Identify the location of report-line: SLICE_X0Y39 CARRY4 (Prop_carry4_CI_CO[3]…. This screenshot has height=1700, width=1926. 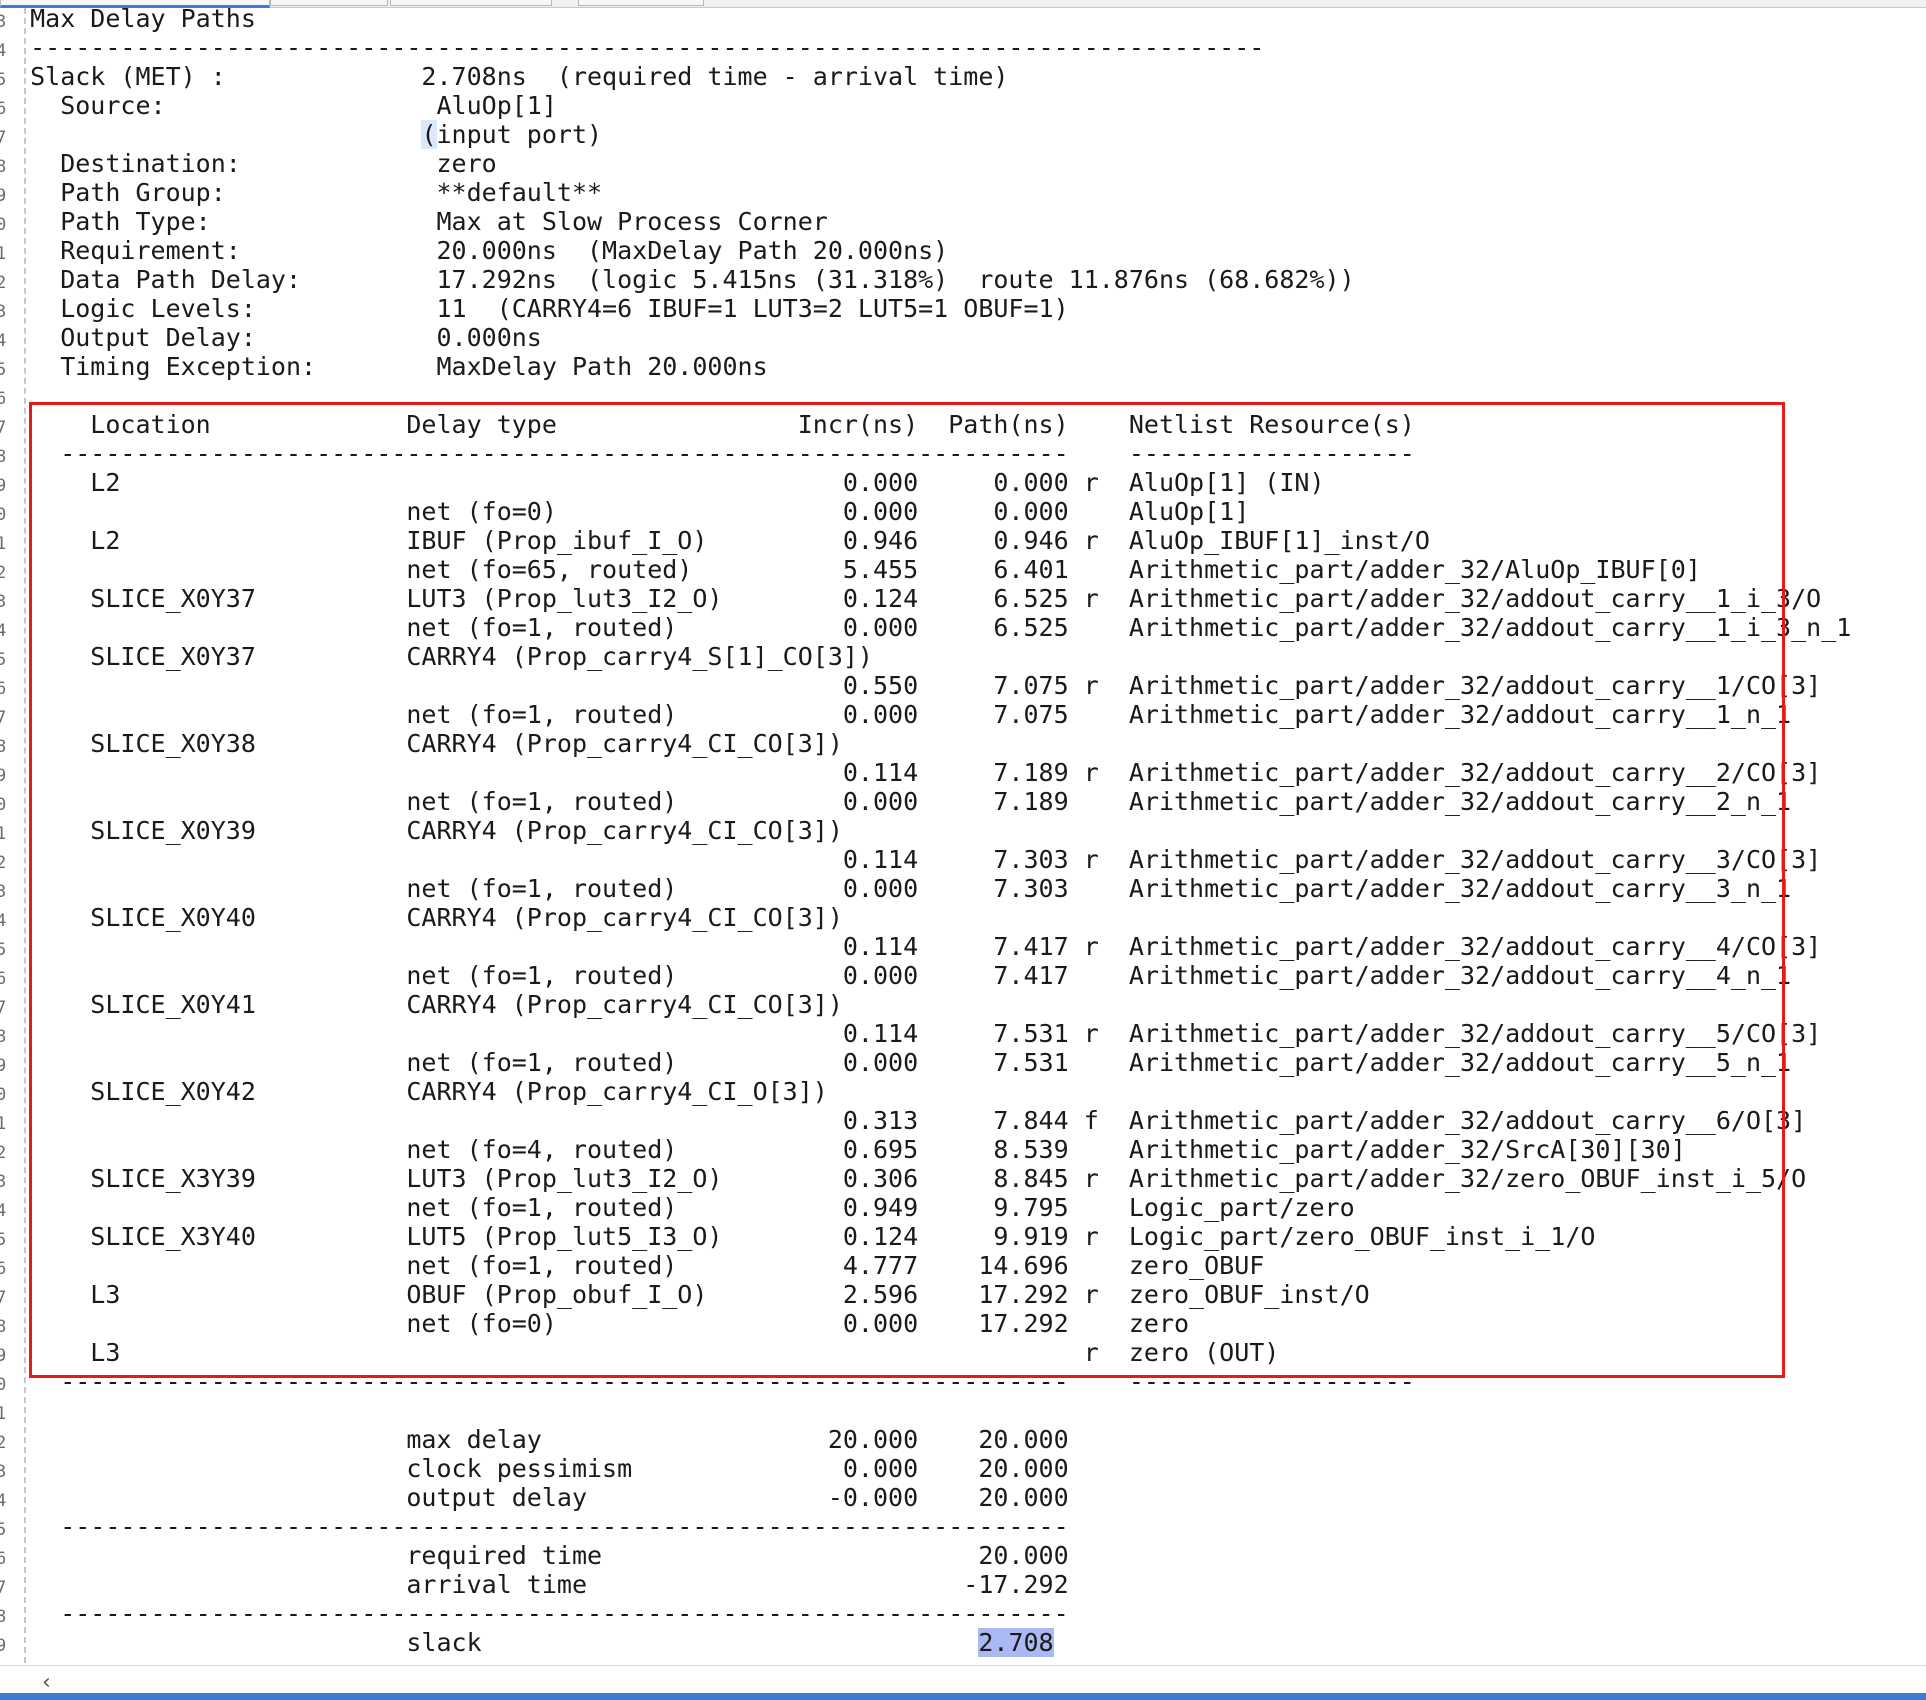
(421, 830).